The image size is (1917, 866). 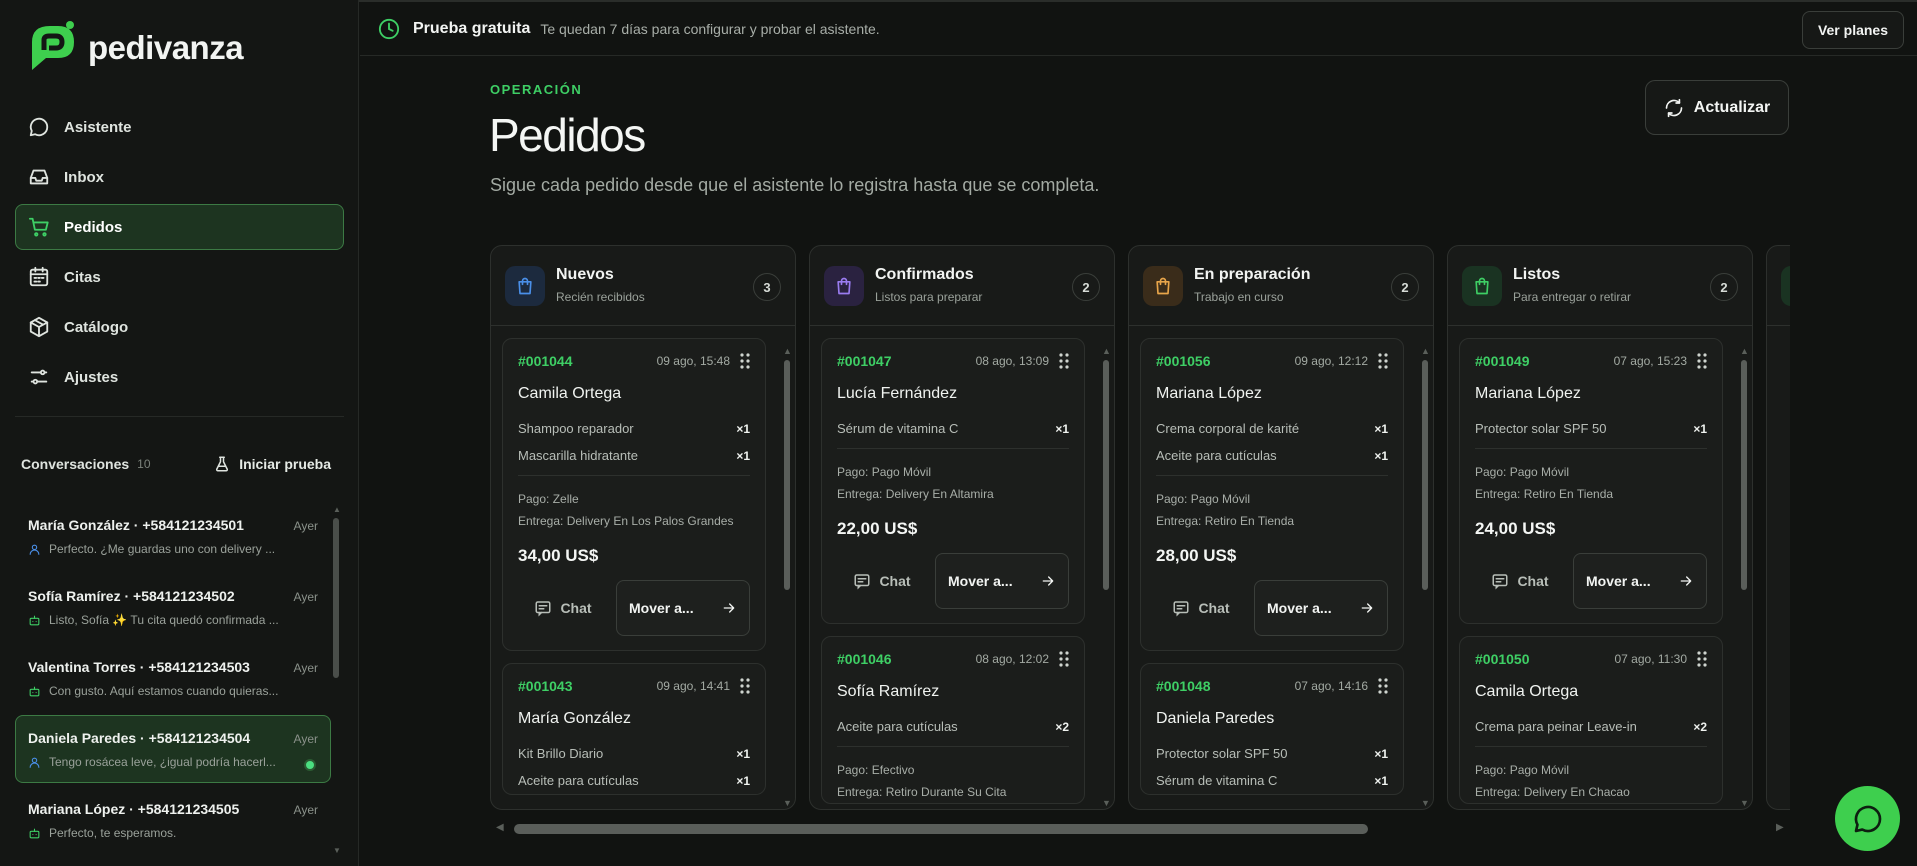 What do you see at coordinates (336, 598) in the screenshot?
I see `sidebar-scrollbar` at bounding box center [336, 598].